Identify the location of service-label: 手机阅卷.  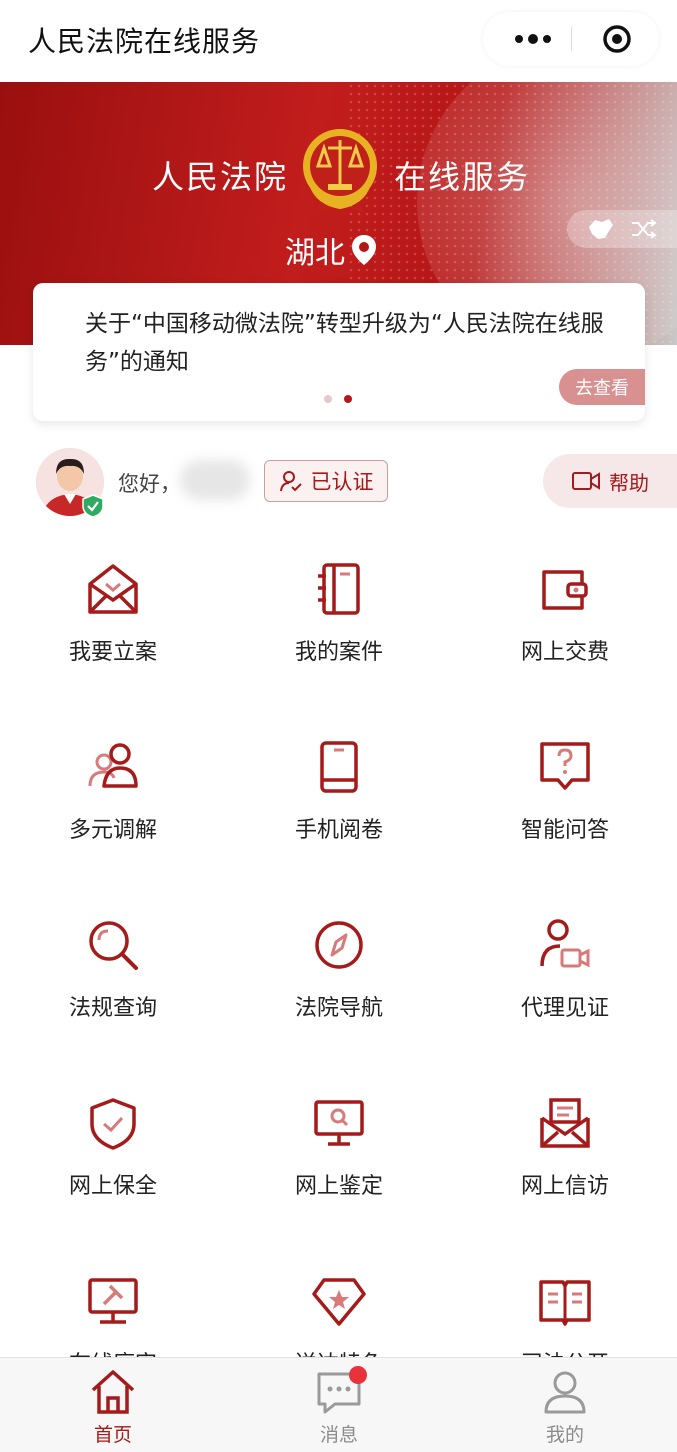
(338, 830).